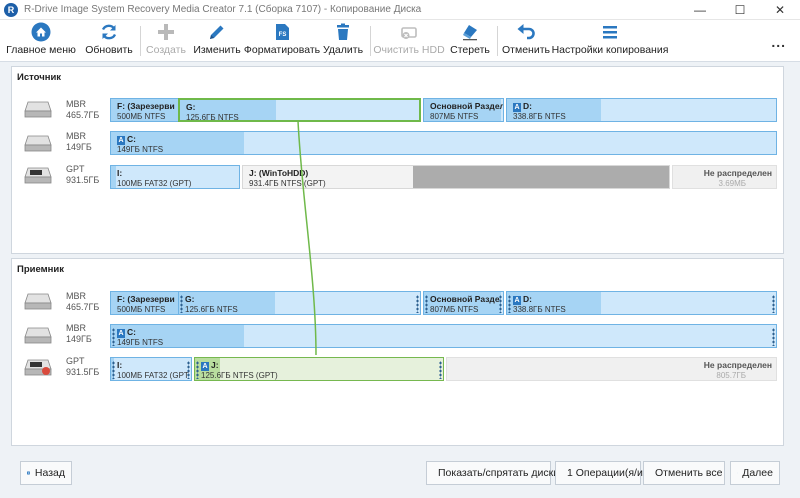 The height and width of the screenshot is (498, 800). What do you see at coordinates (299, 110) in the screenshot?
I see `partition-selected: G: 125.6ГБ NTFS` at bounding box center [299, 110].